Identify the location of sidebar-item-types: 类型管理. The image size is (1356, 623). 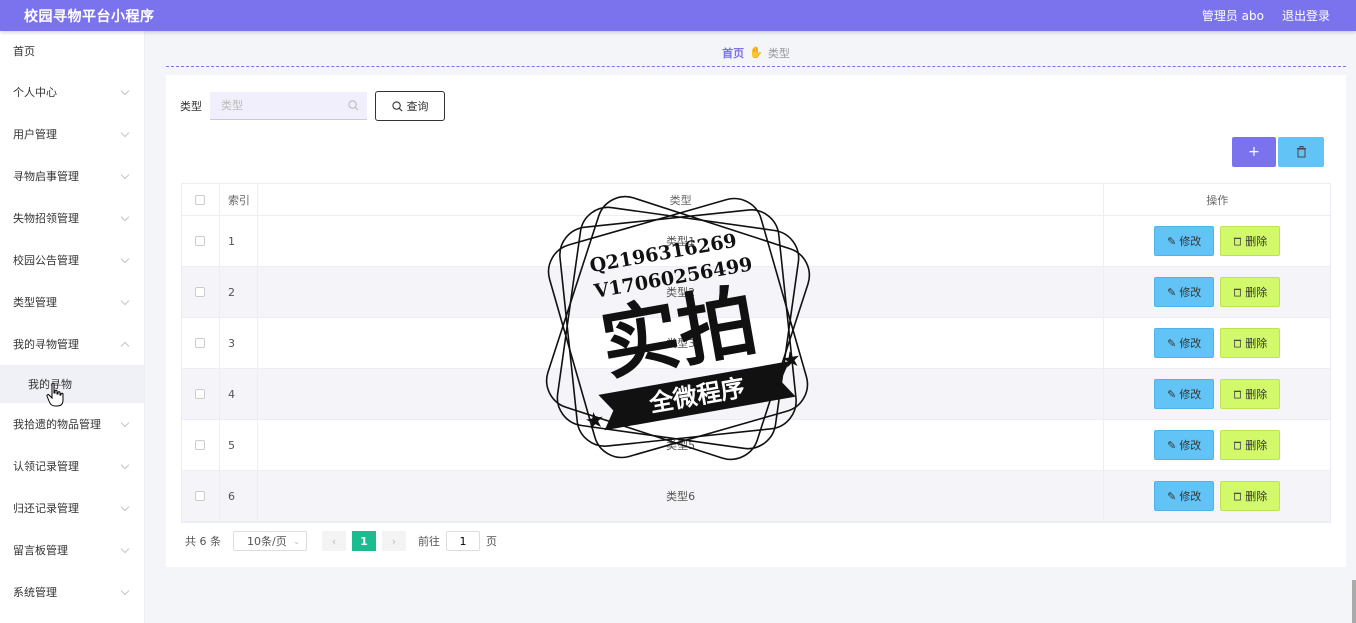
(72, 302).